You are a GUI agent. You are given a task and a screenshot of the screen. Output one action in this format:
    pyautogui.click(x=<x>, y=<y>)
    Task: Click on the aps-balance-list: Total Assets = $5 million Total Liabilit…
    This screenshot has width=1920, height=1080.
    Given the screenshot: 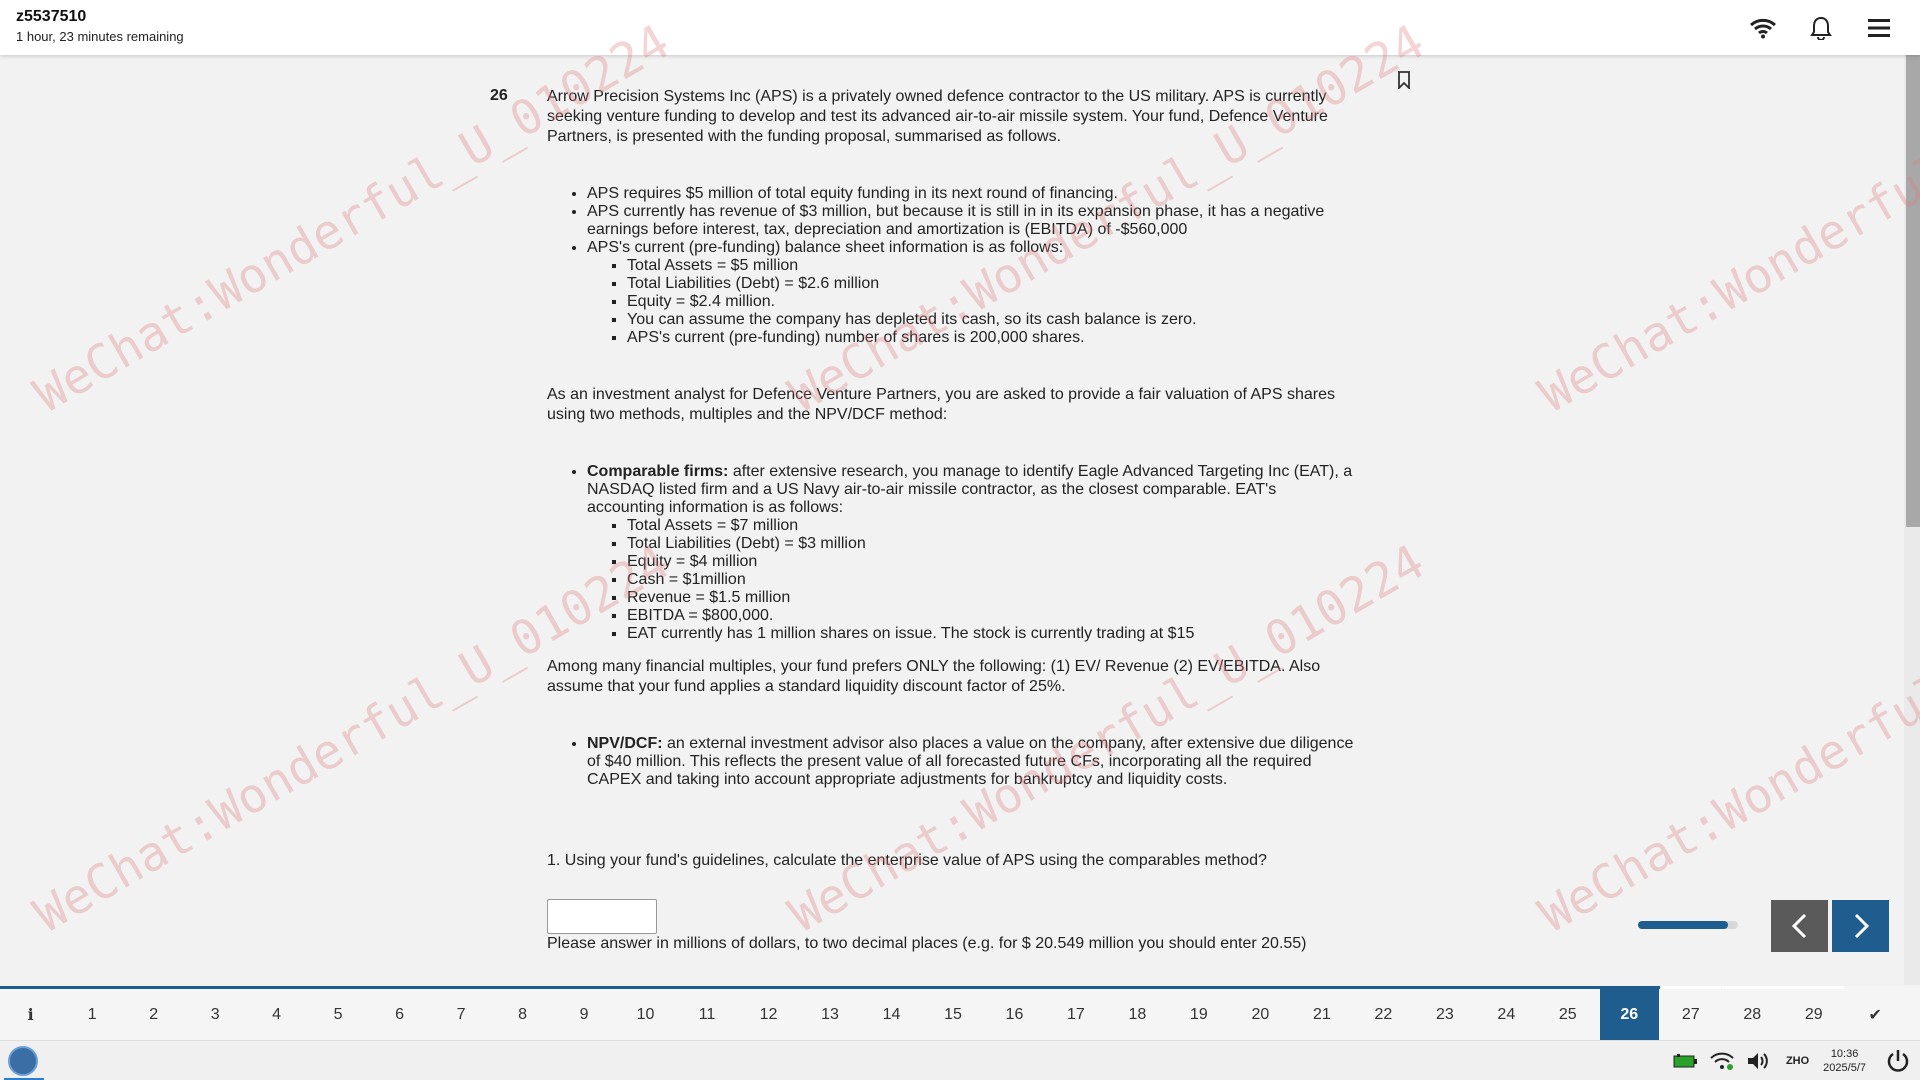 What is the action you would take?
    pyautogui.click(x=972, y=302)
    